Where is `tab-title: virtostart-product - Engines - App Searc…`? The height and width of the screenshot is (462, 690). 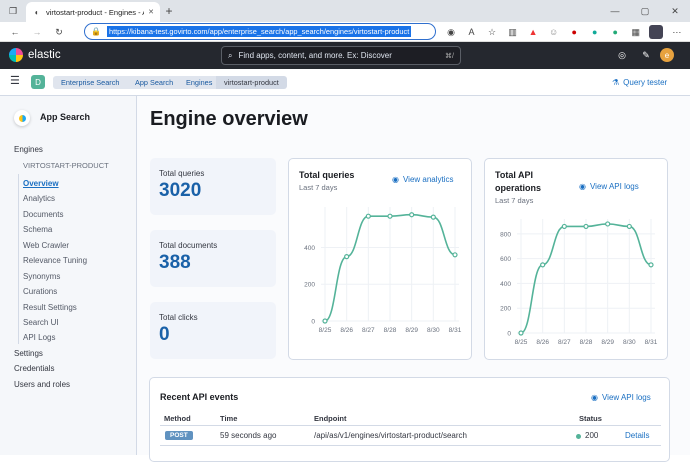 tab-title: virtostart-product - Engines - App Searc… is located at coordinates (95, 12).